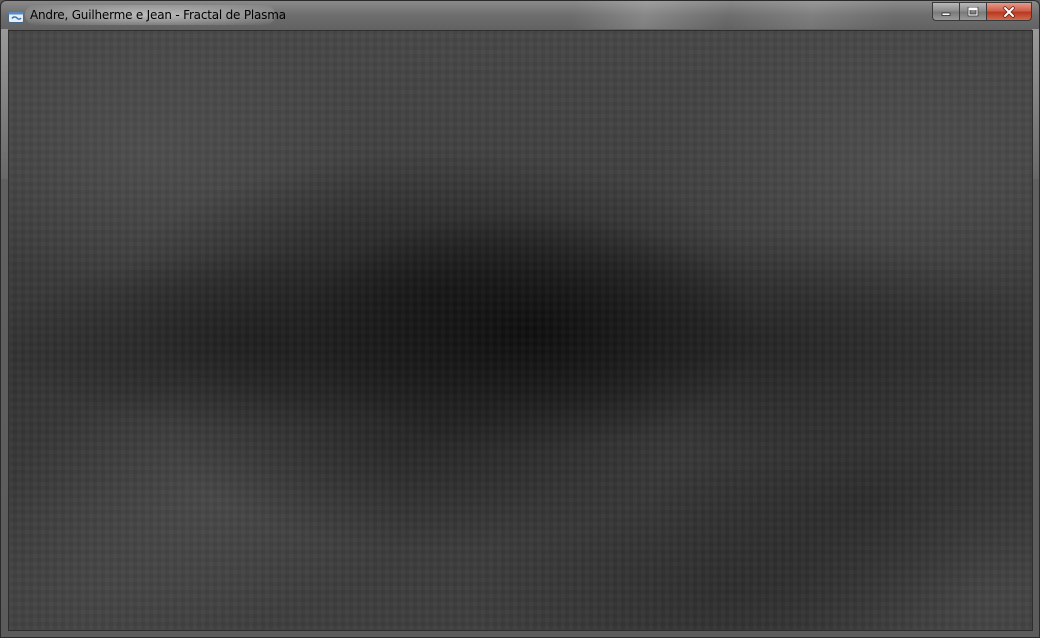 This screenshot has width=1040, height=638. I want to click on minimize-icon, so click(946, 14).